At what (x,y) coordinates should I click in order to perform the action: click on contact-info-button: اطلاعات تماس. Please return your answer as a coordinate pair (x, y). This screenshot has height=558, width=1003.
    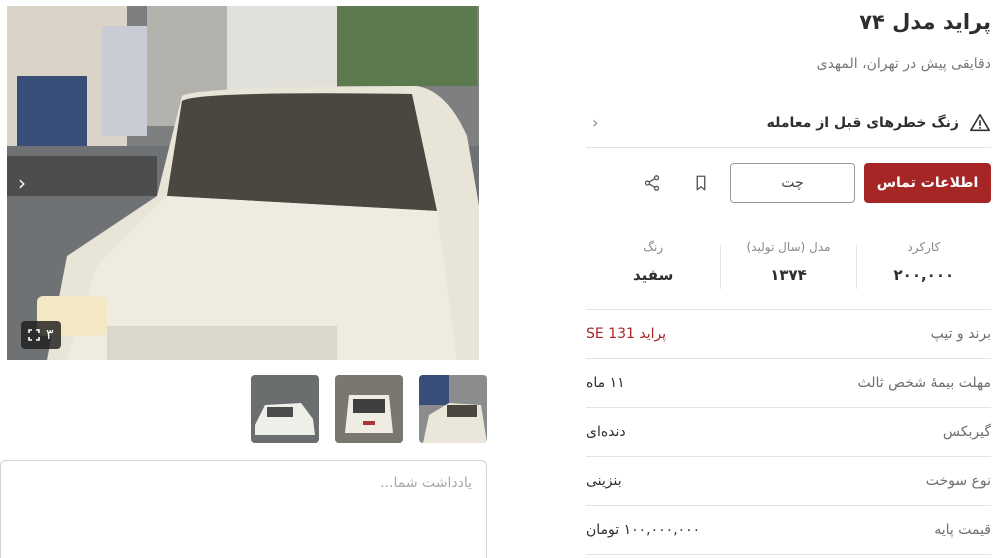
    Looking at the image, I should click on (927, 183).